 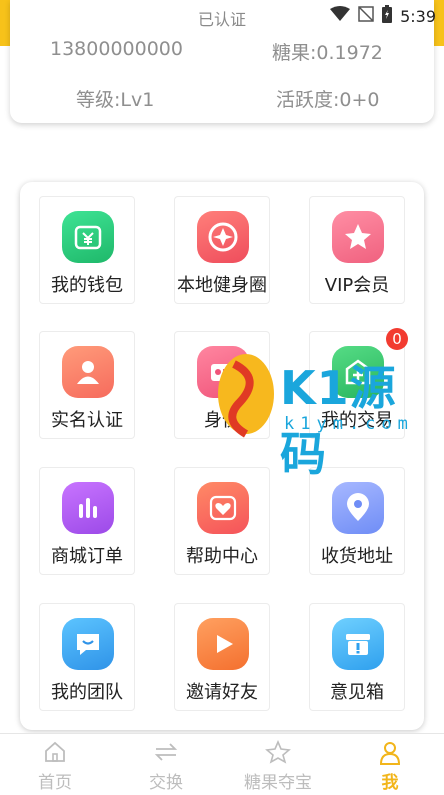 I want to click on menu-item-real-name: 实名认证, so click(x=87, y=385).